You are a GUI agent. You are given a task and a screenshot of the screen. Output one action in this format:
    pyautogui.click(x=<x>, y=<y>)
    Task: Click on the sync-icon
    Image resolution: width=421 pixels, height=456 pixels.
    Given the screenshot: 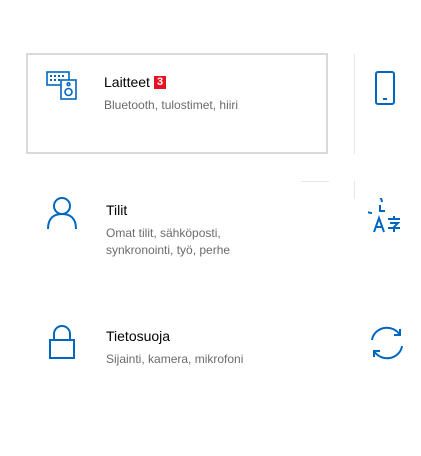 What is the action you would take?
    pyautogui.click(x=387, y=345)
    